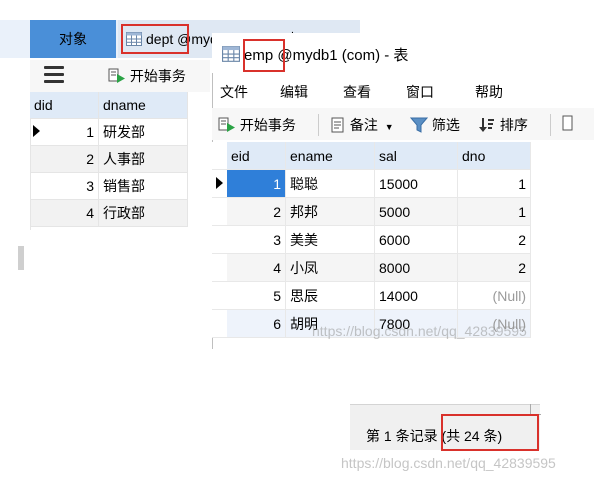 The width and height of the screenshot is (594, 482). I want to click on filter-label: 筛选, so click(445, 125).